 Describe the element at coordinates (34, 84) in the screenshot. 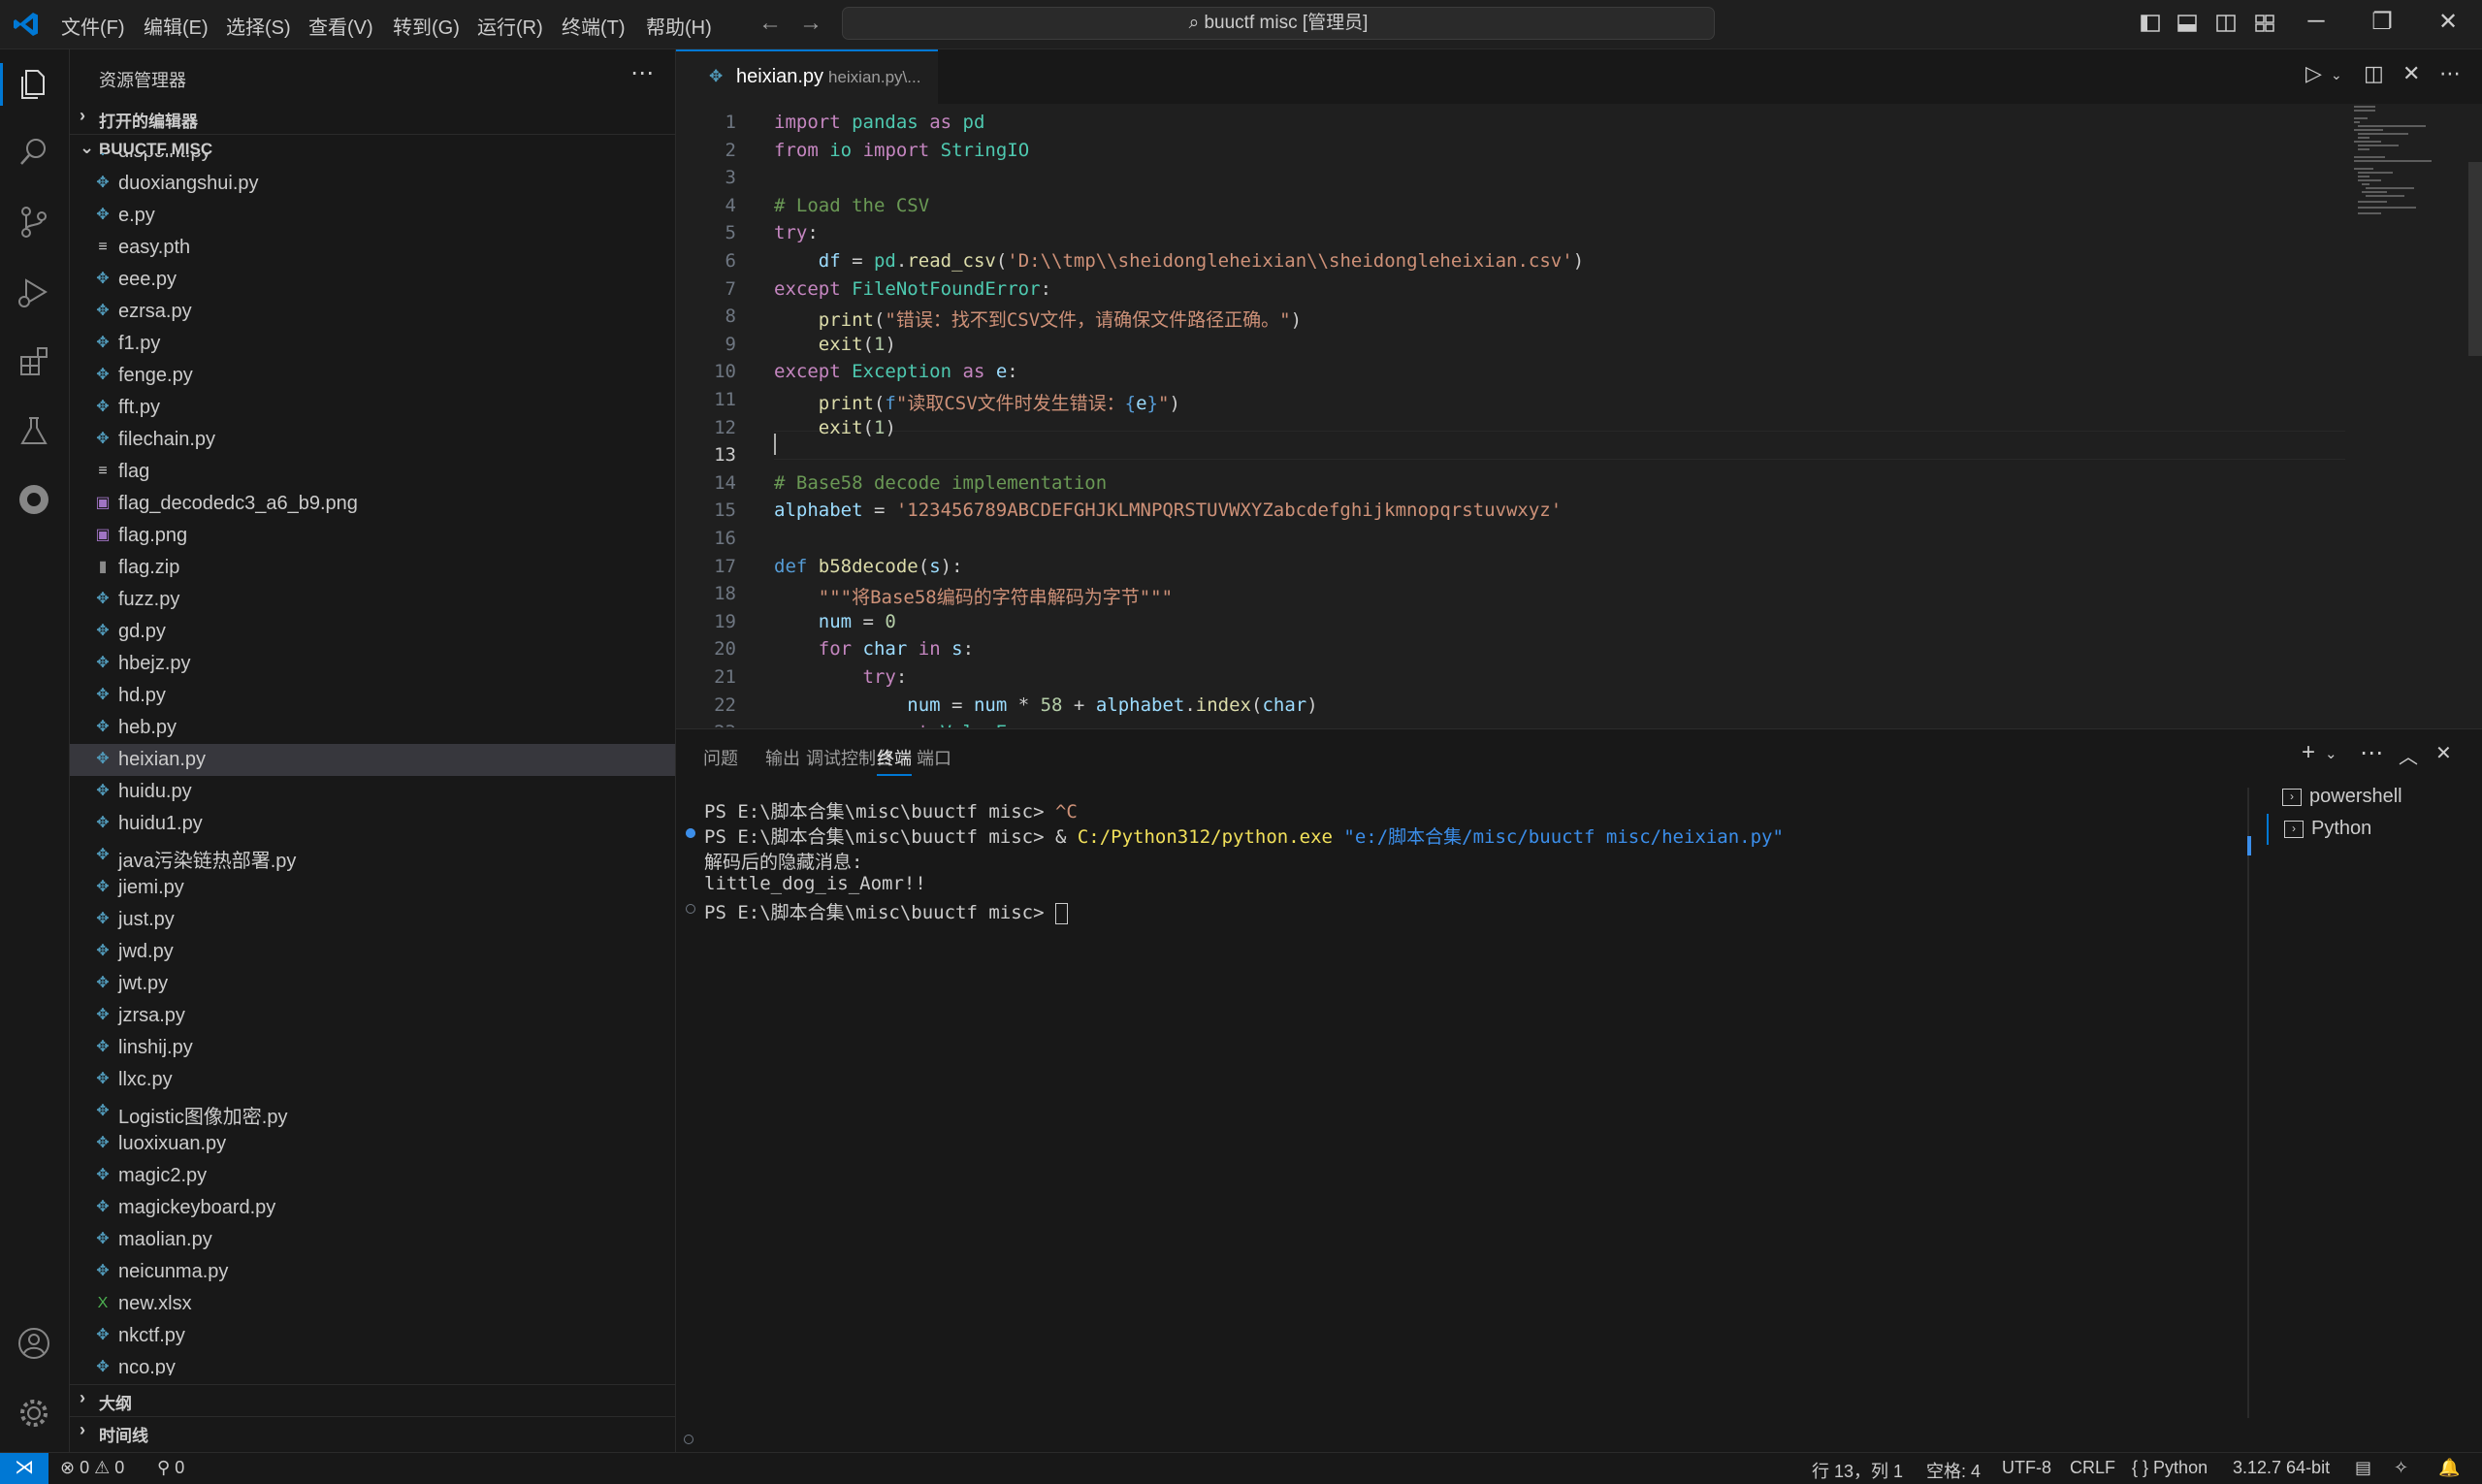

I see `explorer-icon` at that location.